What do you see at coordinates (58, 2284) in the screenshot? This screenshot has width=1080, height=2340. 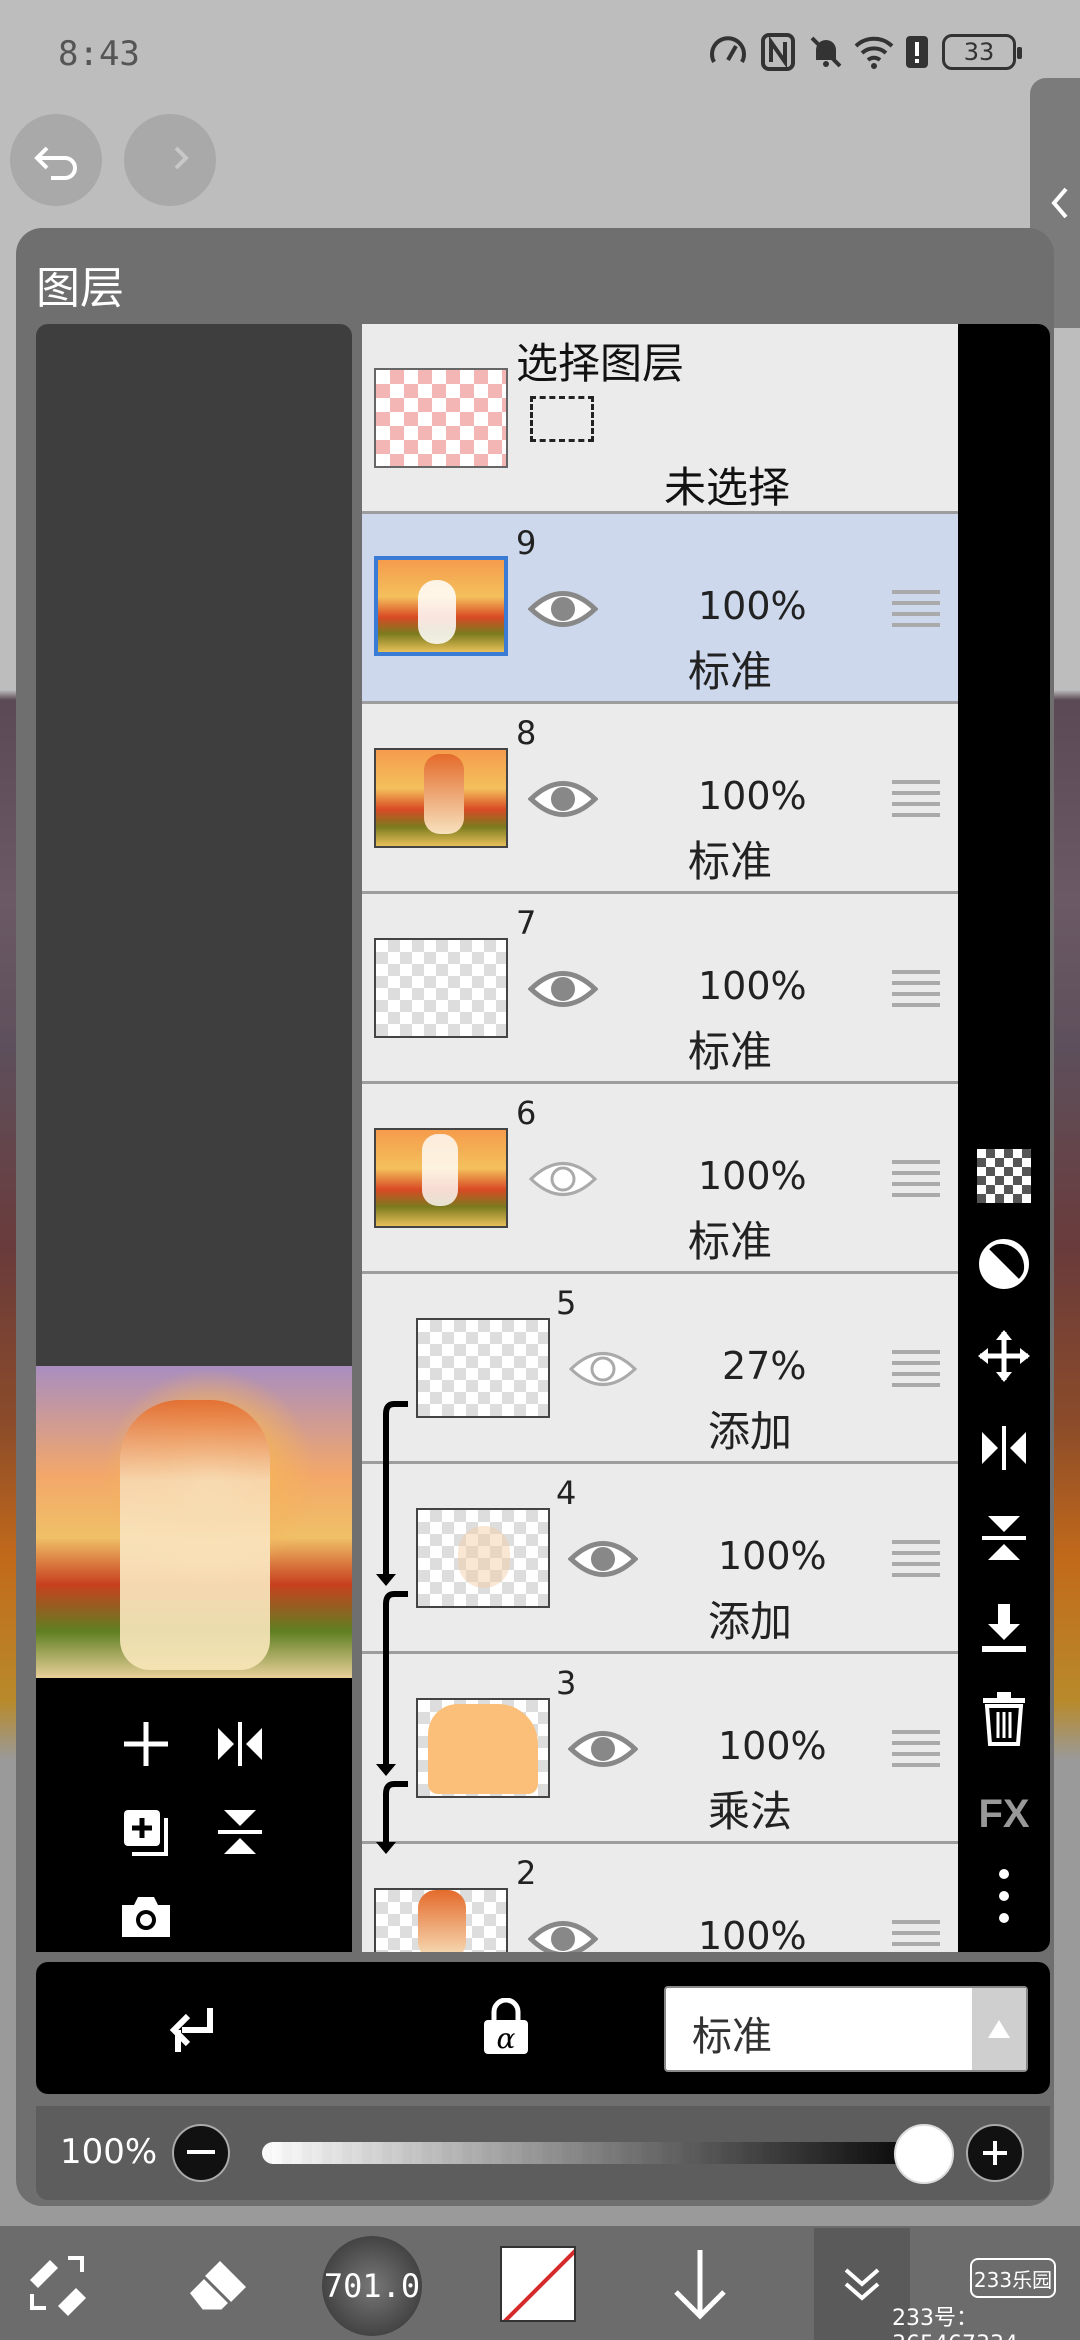 I see `tool-switch-button` at bounding box center [58, 2284].